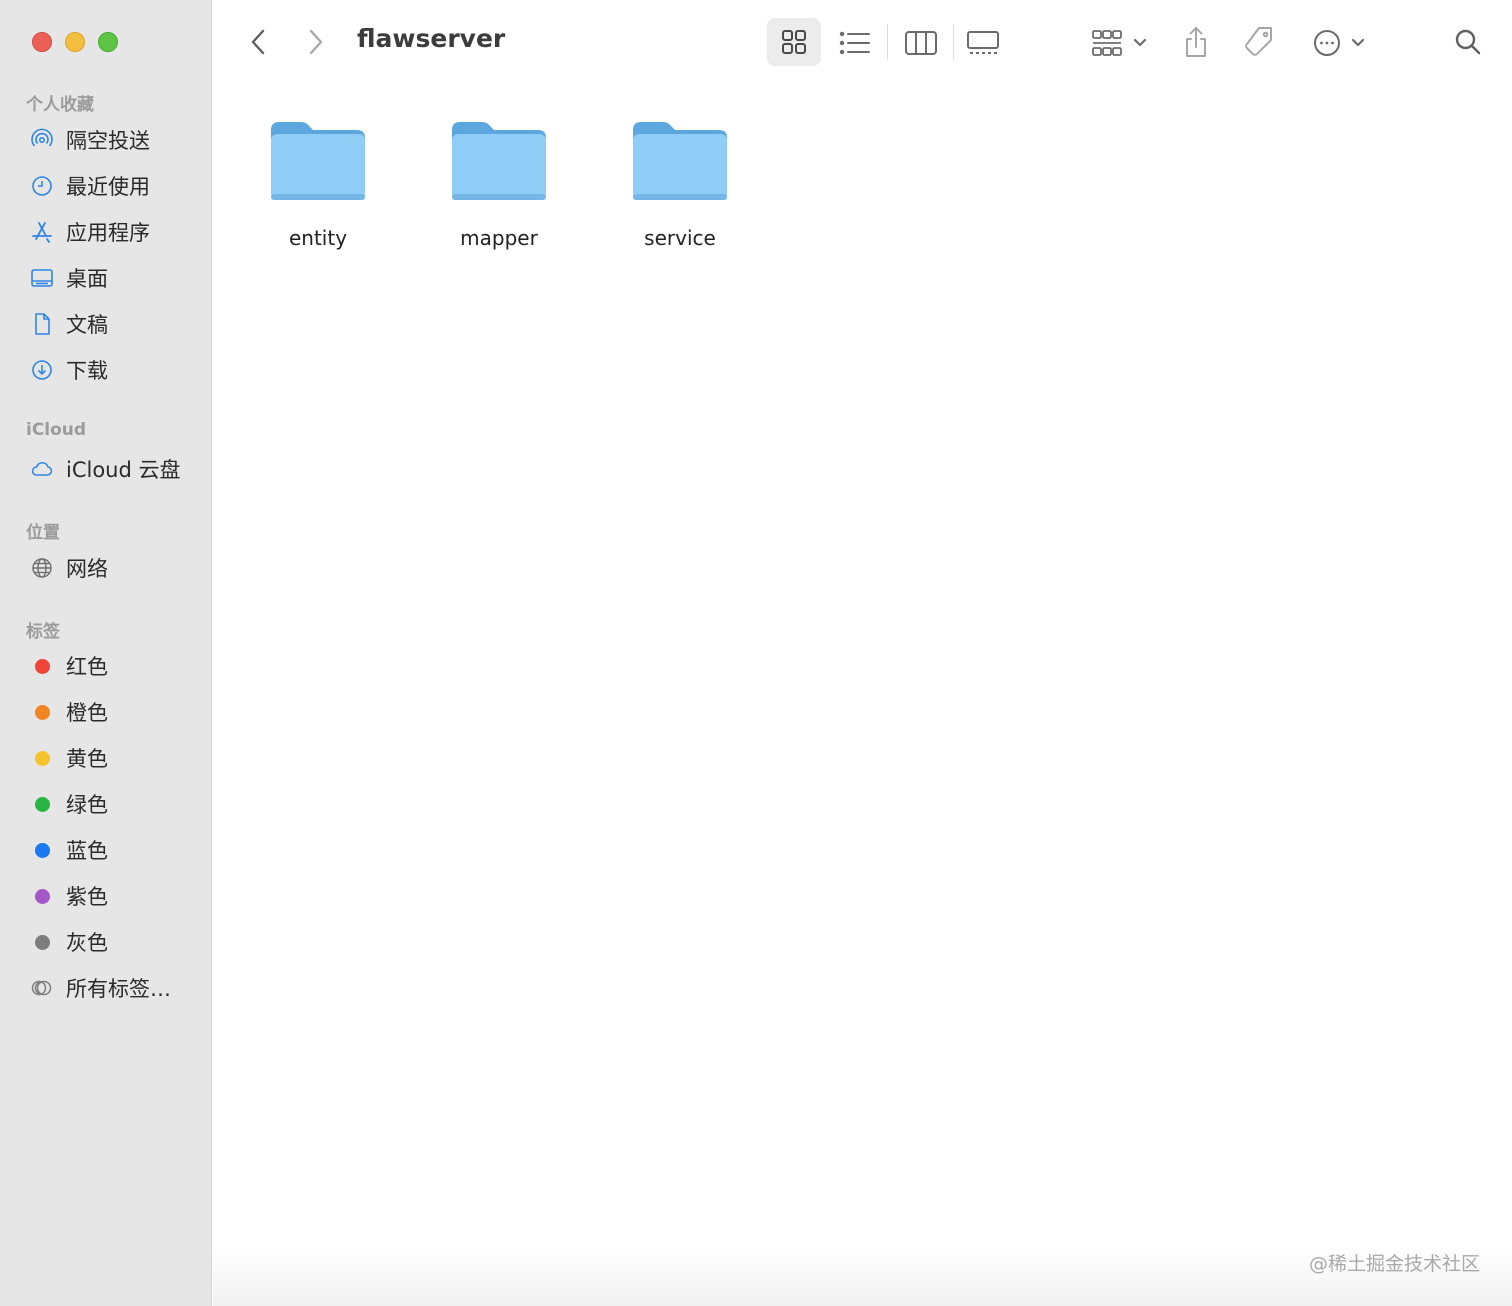  I want to click on sidebar-item-airdrop: 隔空投送, so click(116, 140).